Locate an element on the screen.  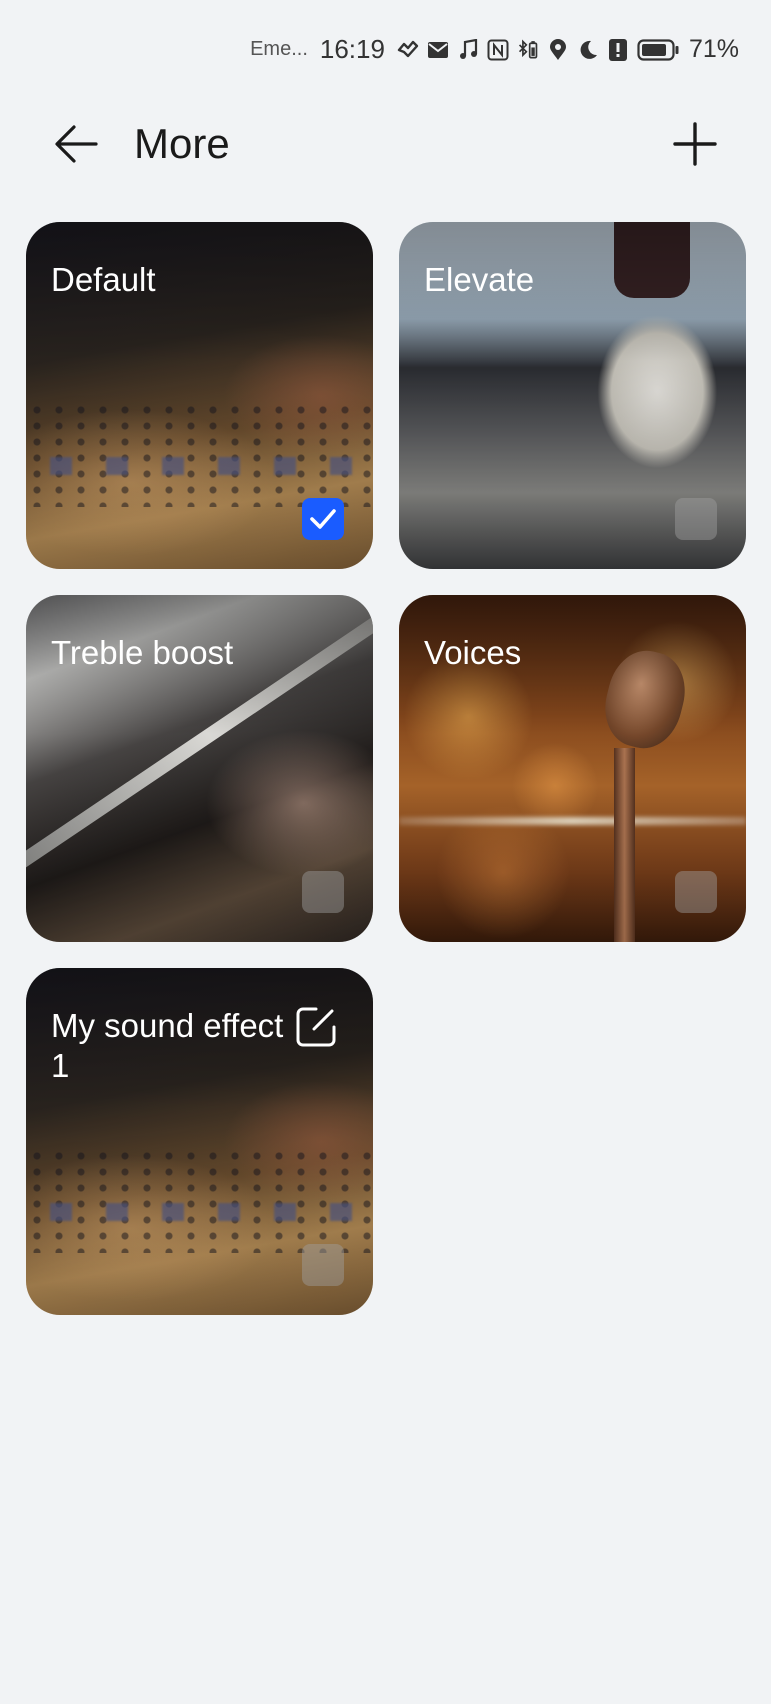
mail-icon is located at coordinates (438, 50).